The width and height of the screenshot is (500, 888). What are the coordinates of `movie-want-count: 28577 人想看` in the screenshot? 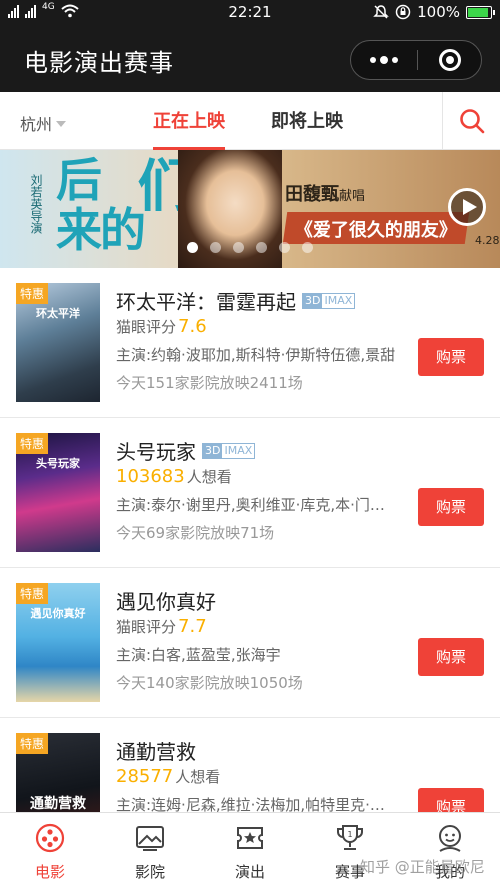 It's located at (168, 776).